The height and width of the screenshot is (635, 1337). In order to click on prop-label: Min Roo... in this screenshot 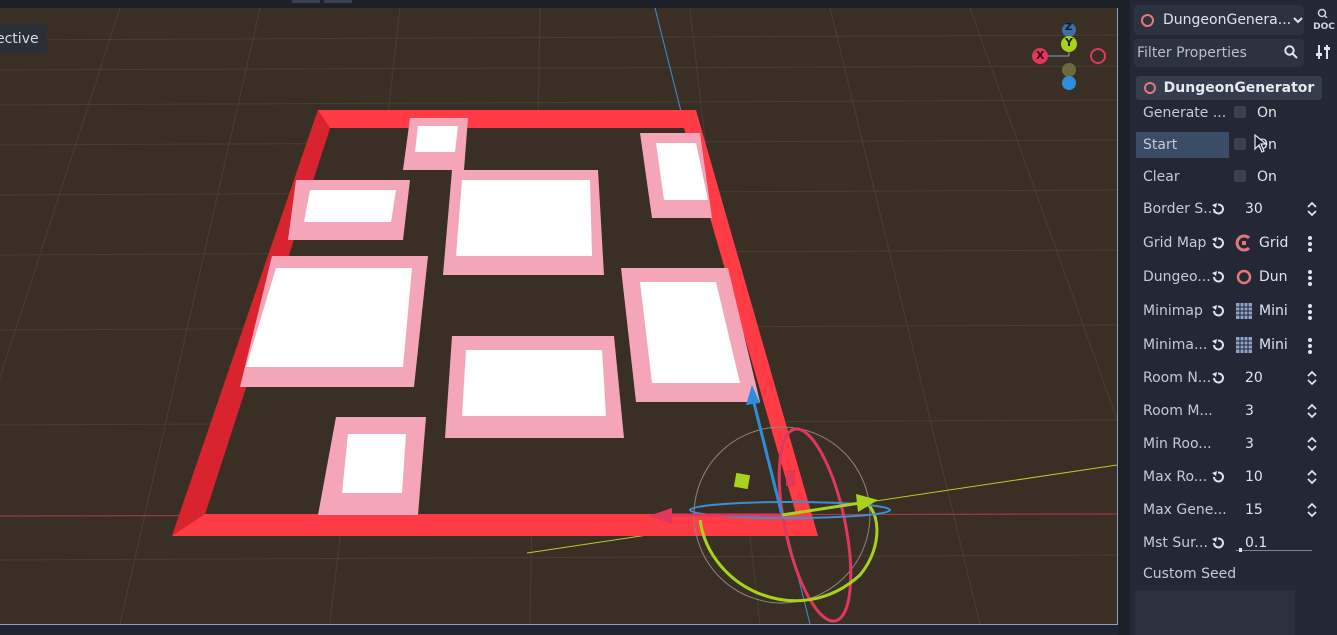, I will do `click(1177, 444)`.